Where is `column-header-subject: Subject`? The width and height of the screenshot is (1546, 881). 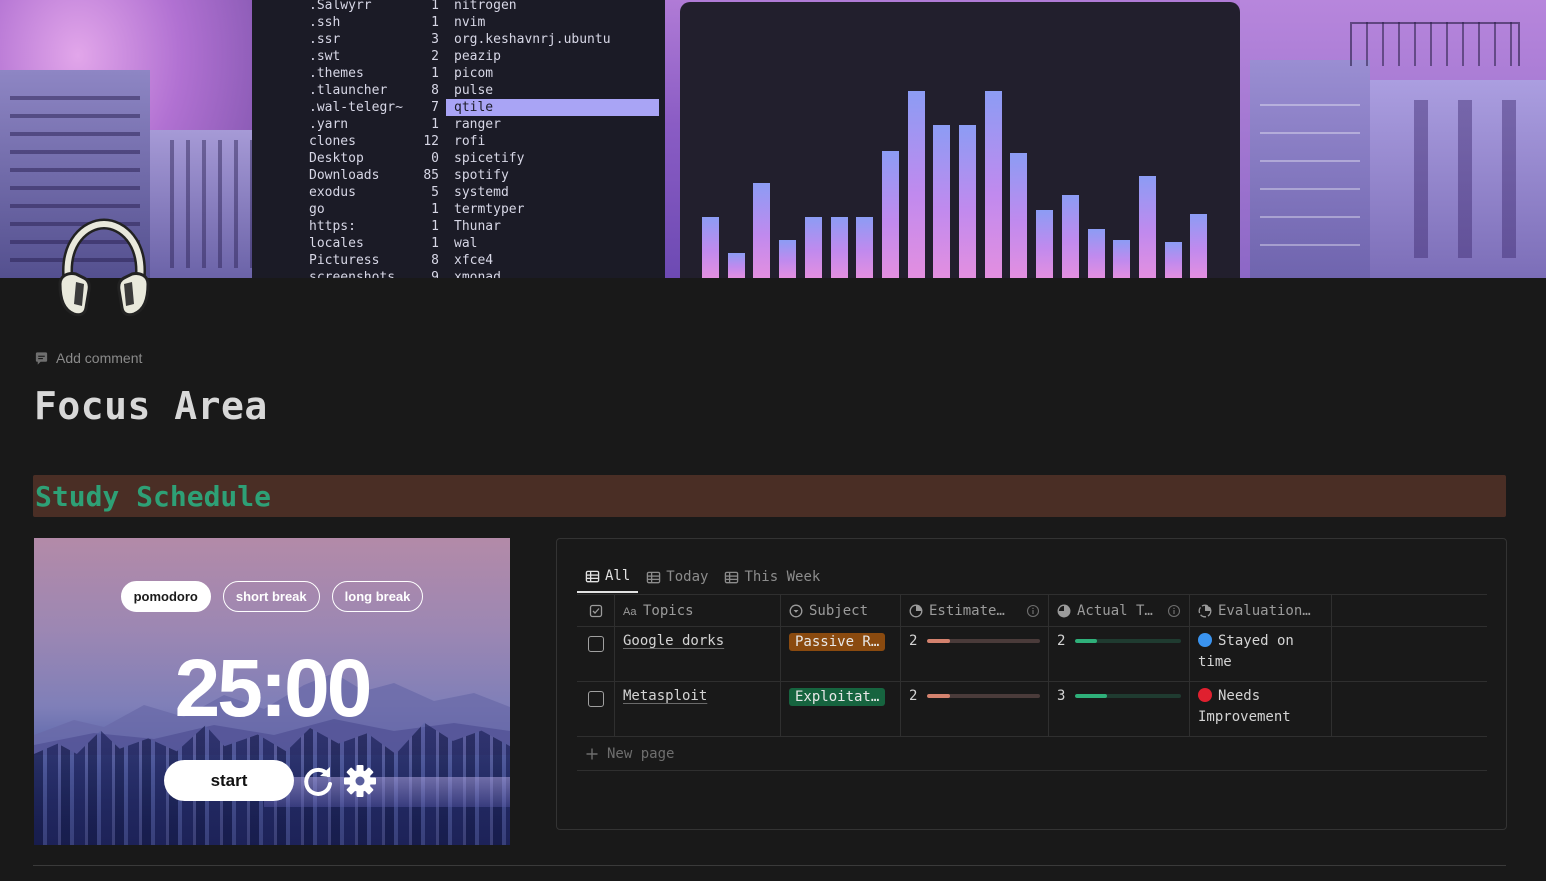 column-header-subject: Subject is located at coordinates (841, 610).